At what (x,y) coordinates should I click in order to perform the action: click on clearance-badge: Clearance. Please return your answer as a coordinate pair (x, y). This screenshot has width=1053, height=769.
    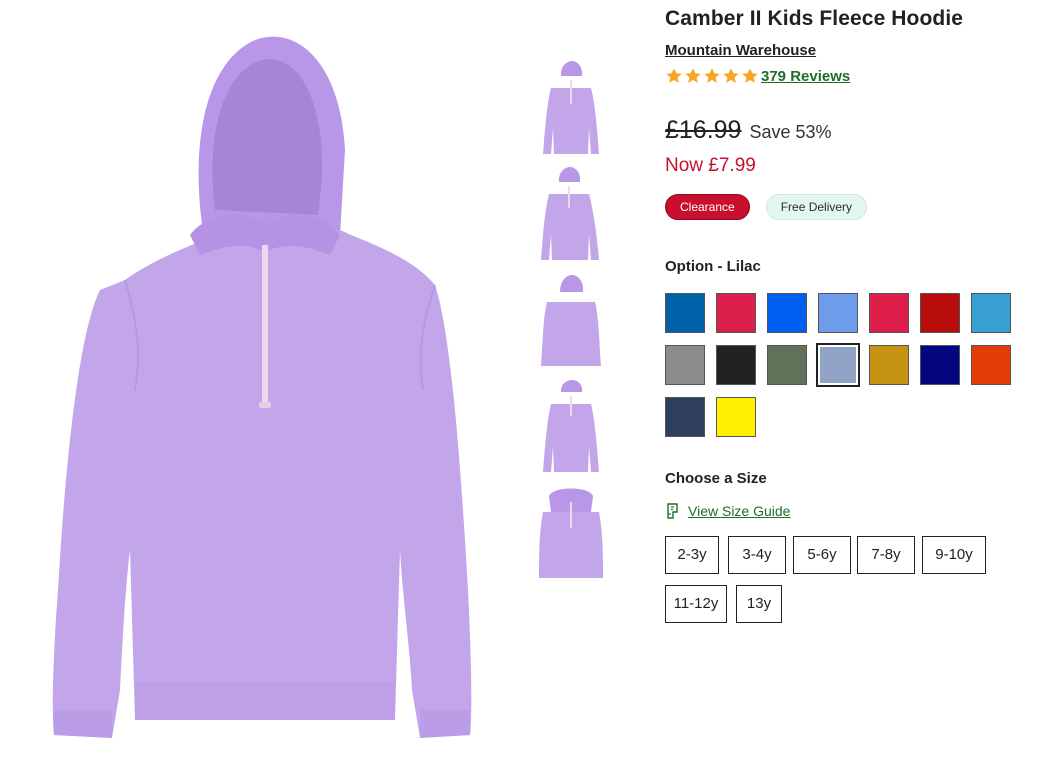
    Looking at the image, I should click on (707, 207).